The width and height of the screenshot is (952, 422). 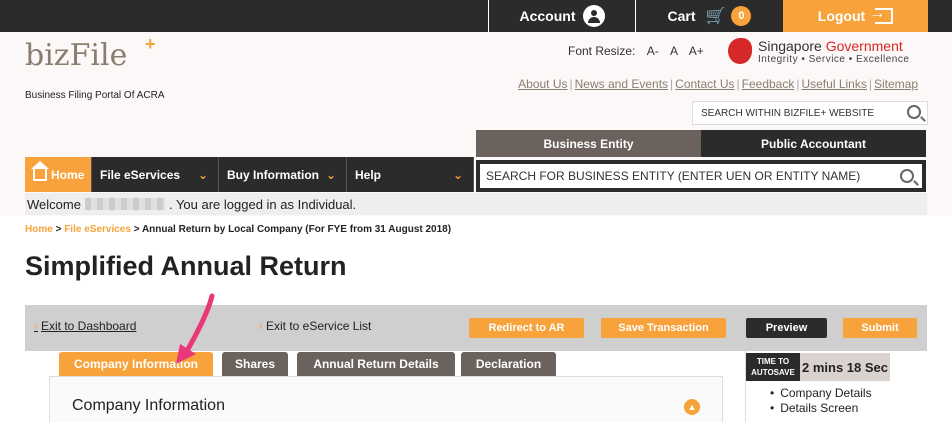 What do you see at coordinates (773, 367) in the screenshot?
I see `autosave-label: TIME TO AUTOSAVE` at bounding box center [773, 367].